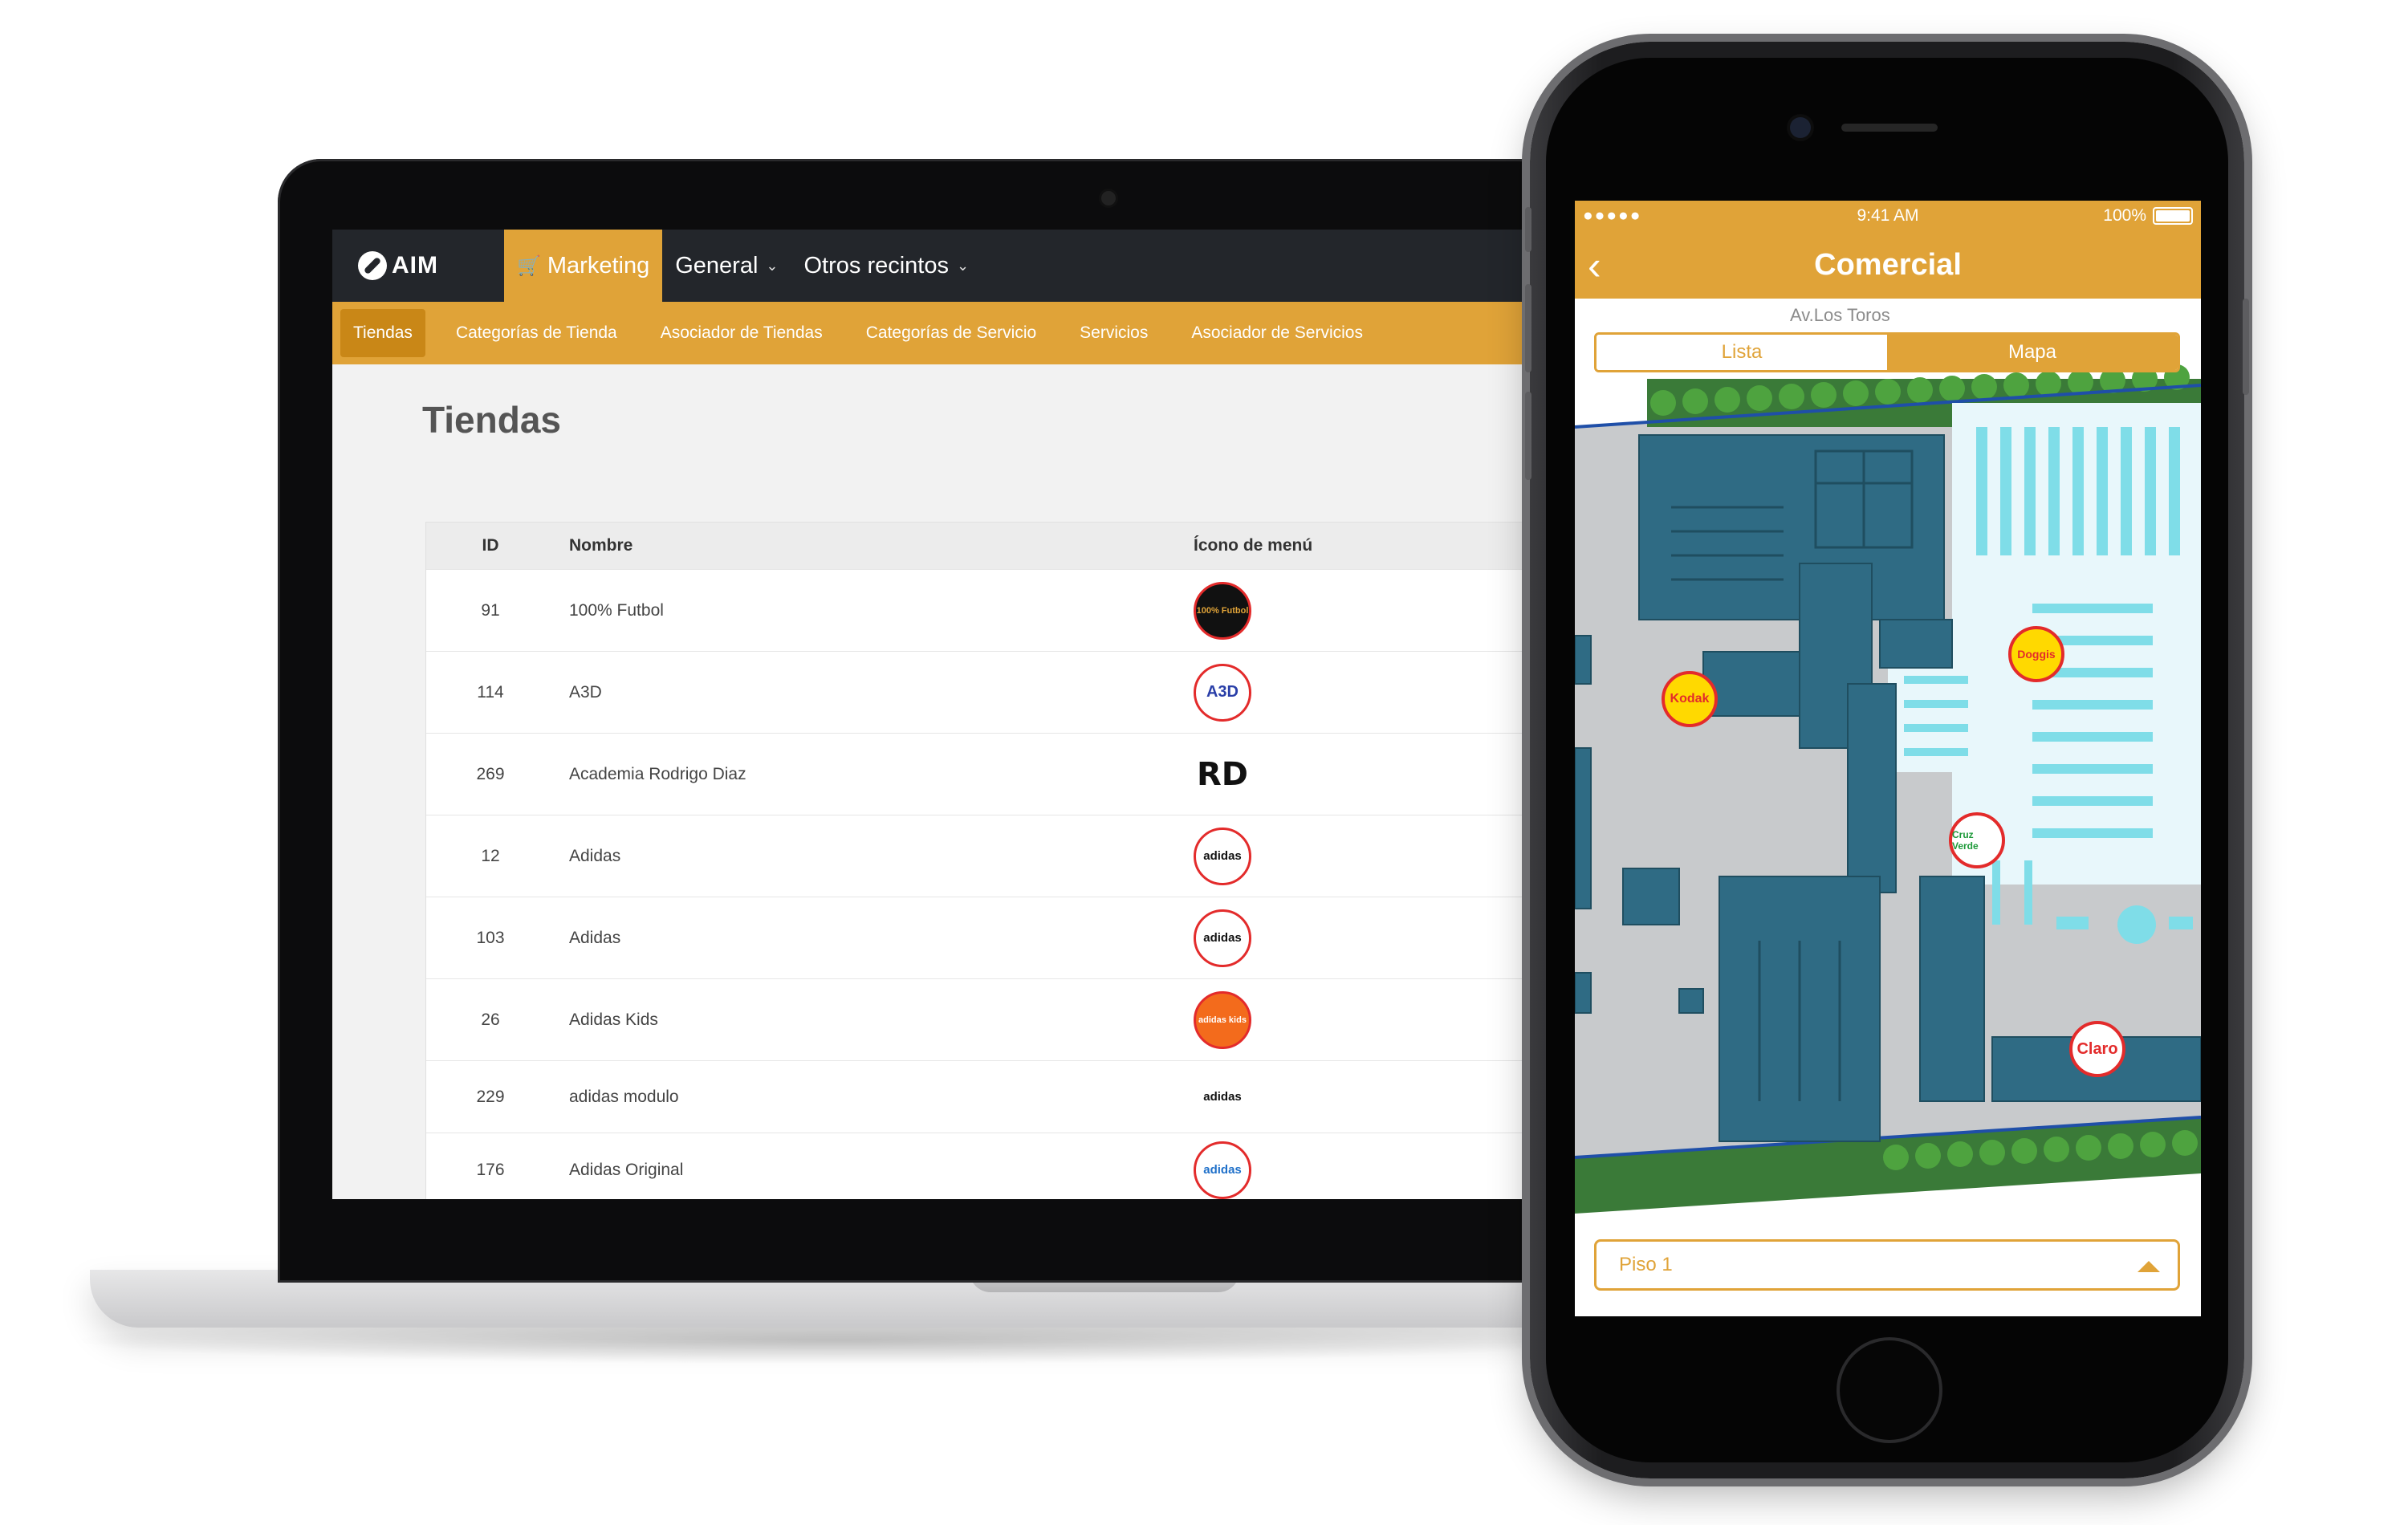  I want to click on cell-id: 91, so click(490, 610).